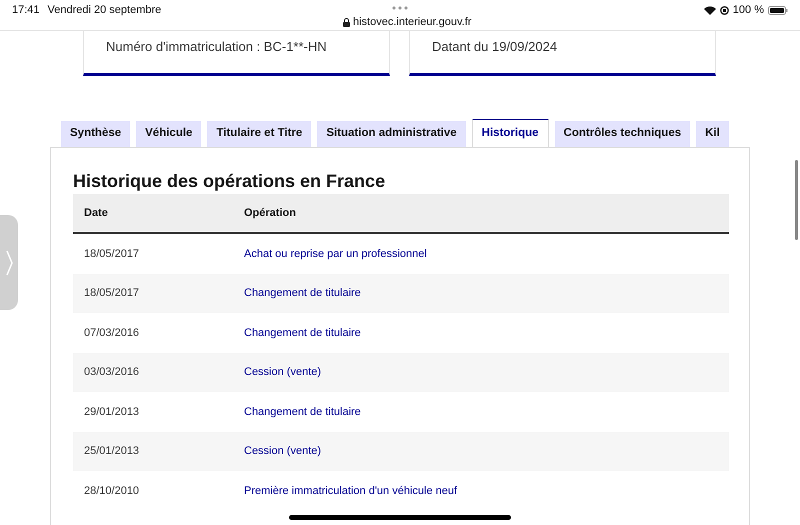 This screenshot has width=800, height=525. I want to click on section-title: Historique des opérations en France, so click(229, 181).